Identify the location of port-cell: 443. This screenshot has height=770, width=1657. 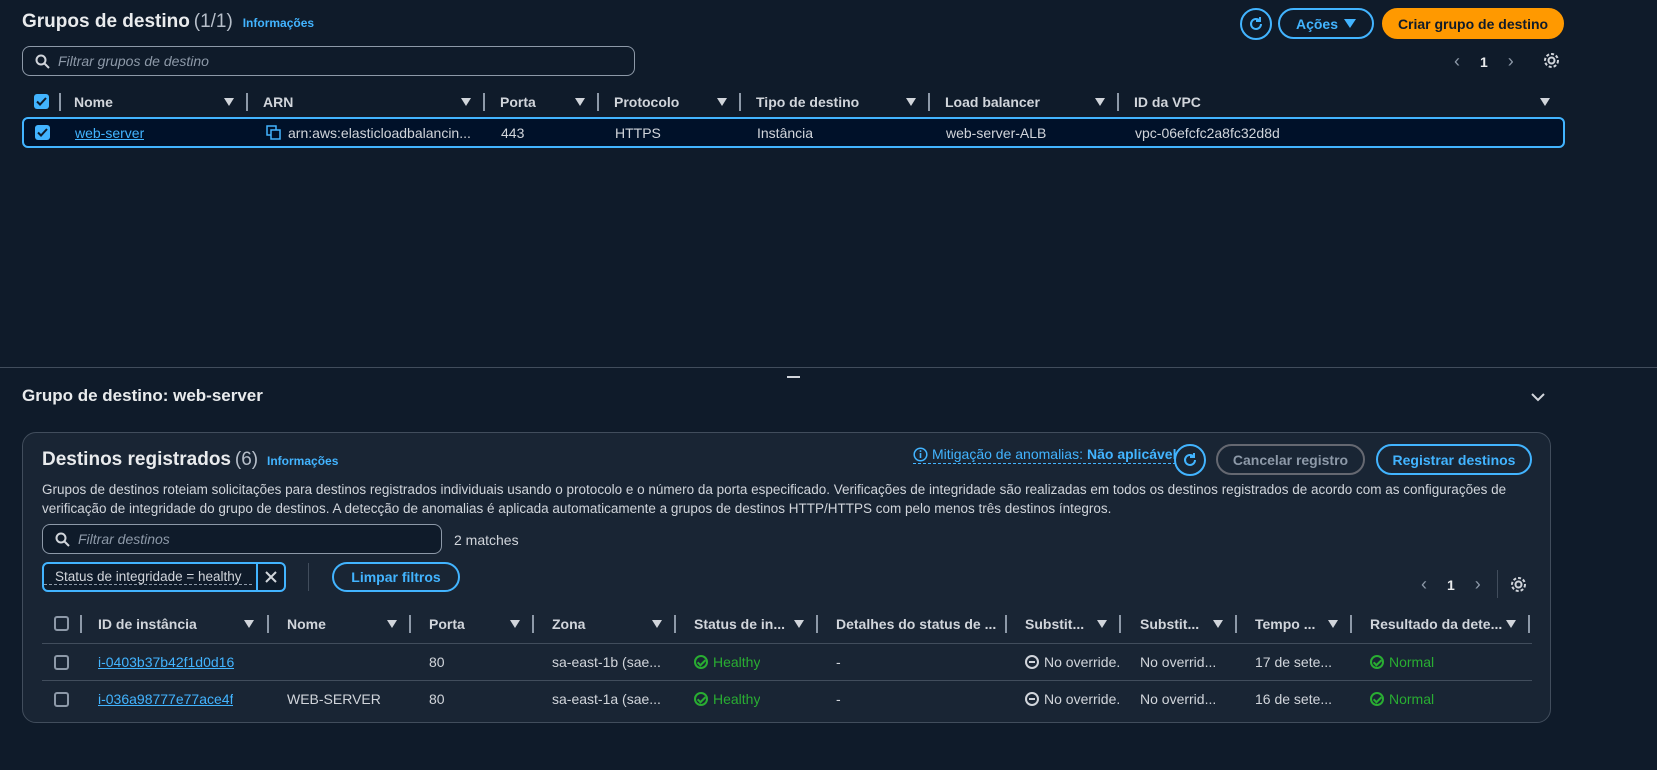
(513, 132).